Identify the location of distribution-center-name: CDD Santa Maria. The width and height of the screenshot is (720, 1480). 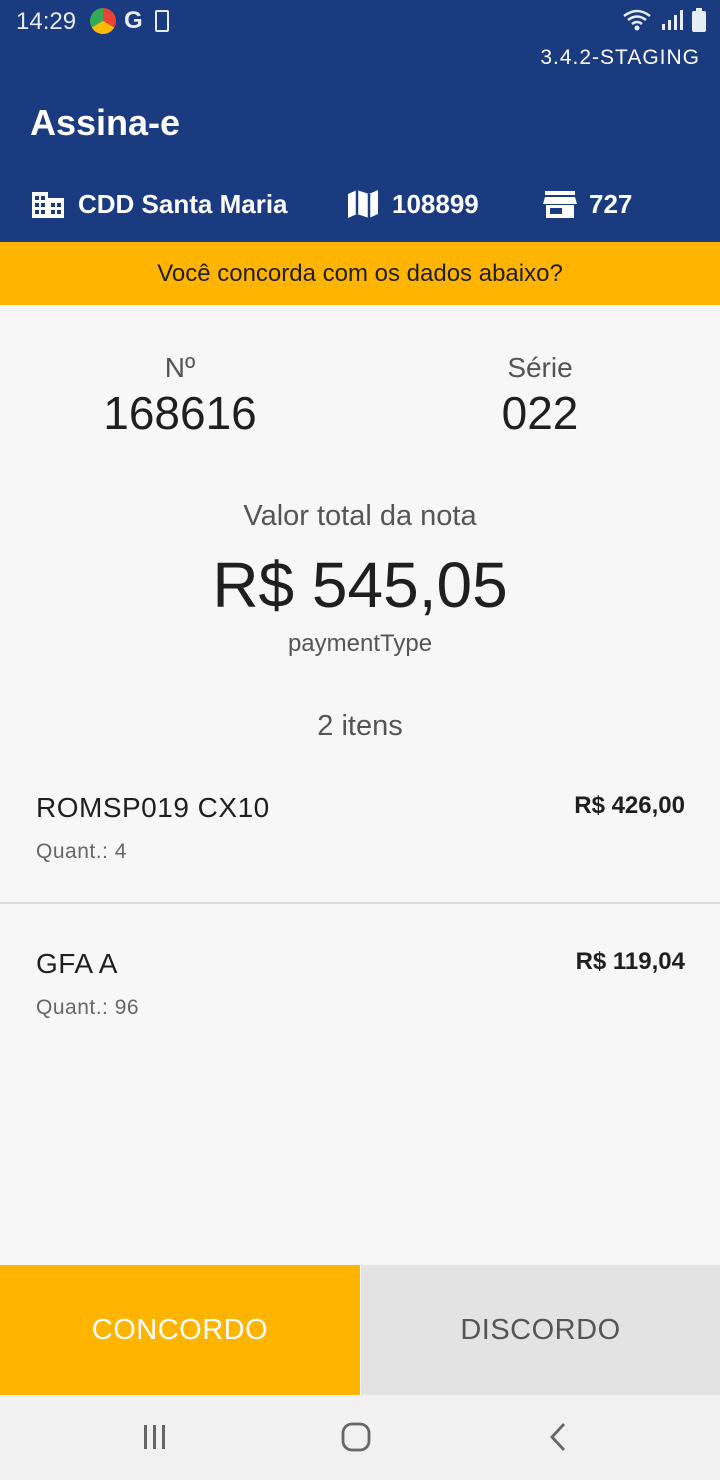
(183, 203).